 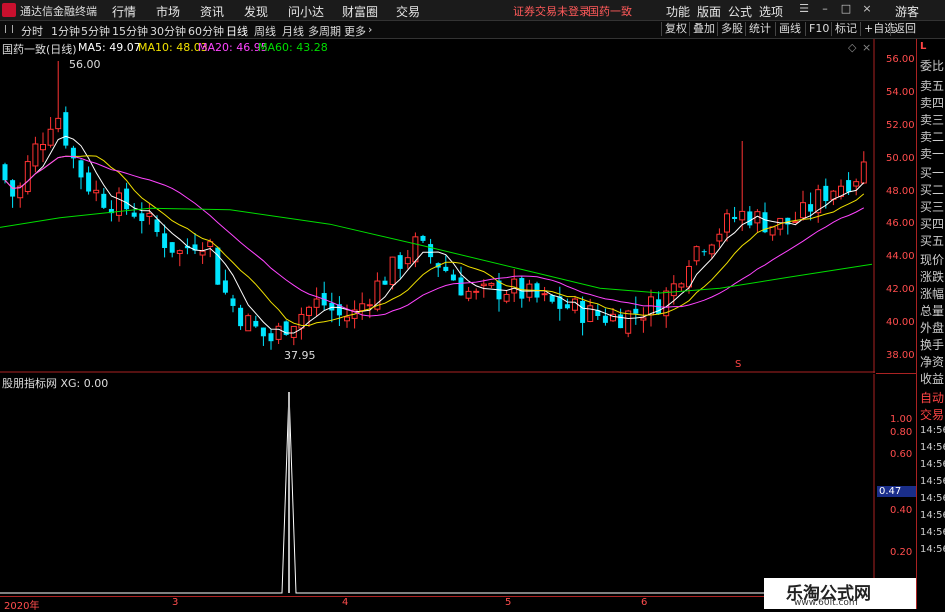 I want to click on quote-label: 买二, so click(x=932, y=190).